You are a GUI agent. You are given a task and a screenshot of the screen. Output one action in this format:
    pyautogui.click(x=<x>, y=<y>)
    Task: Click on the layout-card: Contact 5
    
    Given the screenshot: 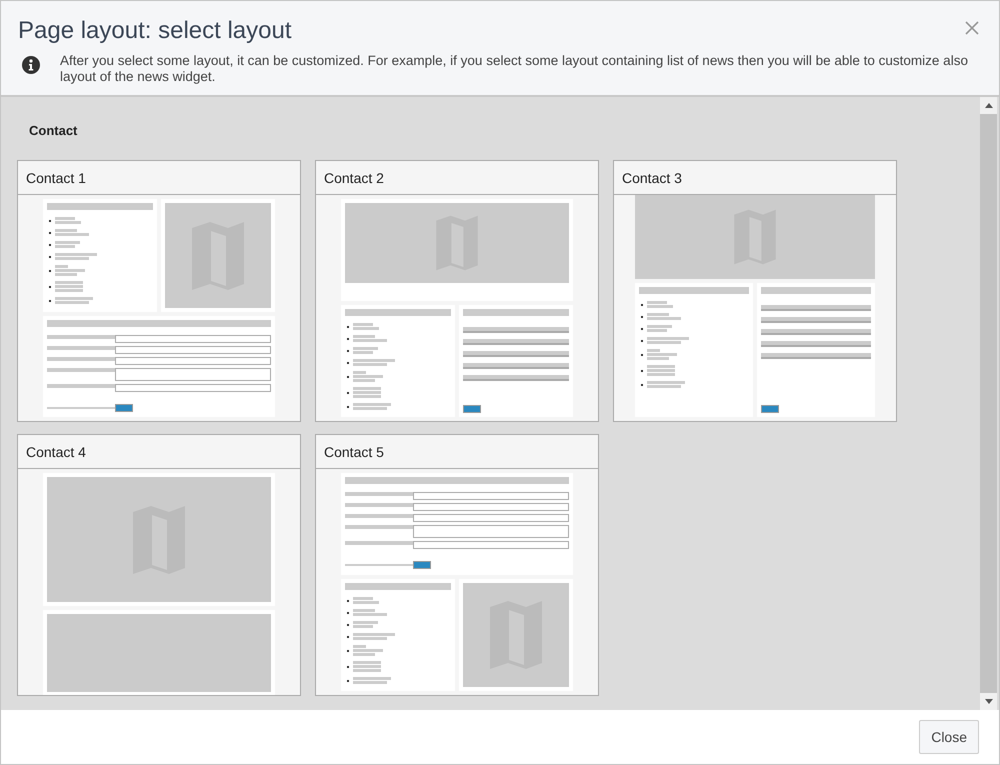 What is the action you would take?
    pyautogui.click(x=457, y=565)
    